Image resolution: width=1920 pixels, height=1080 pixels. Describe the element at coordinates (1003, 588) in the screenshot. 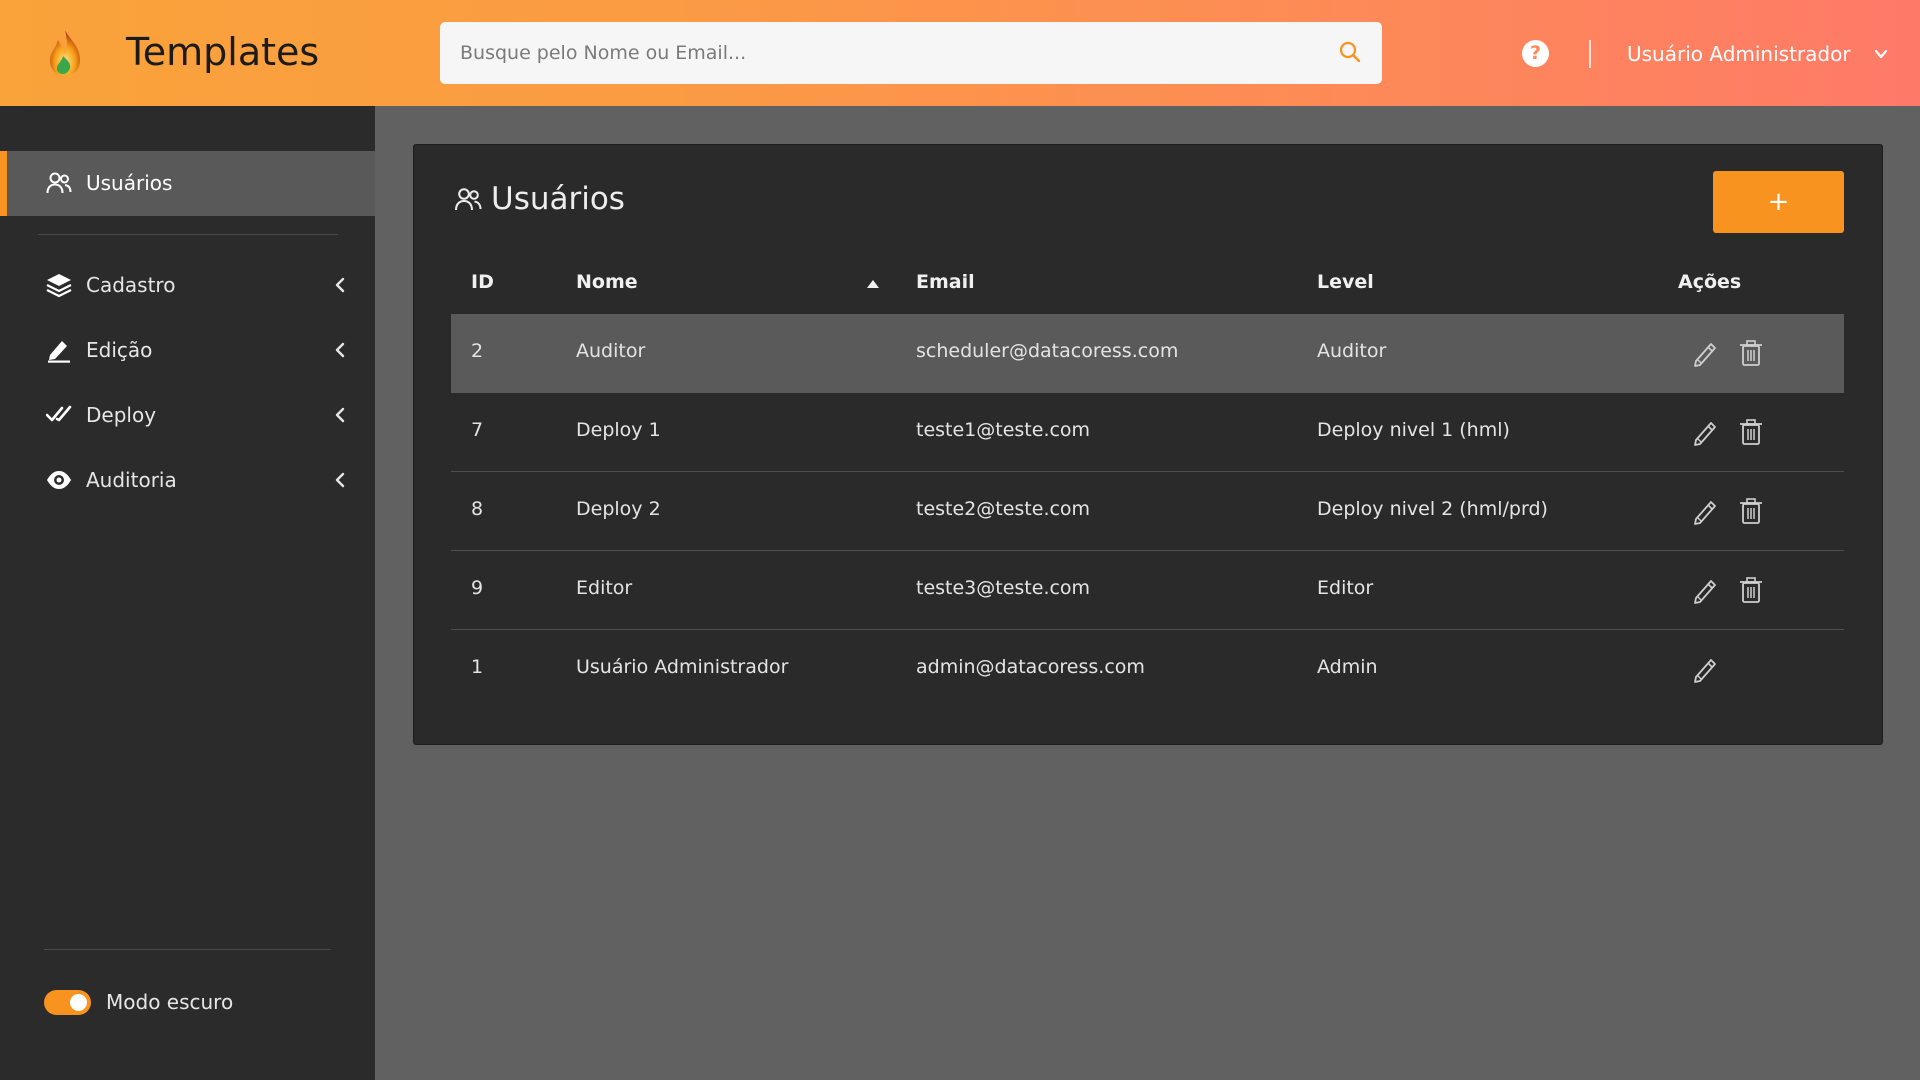

I see `cell-email: teste3@teste.com` at that location.